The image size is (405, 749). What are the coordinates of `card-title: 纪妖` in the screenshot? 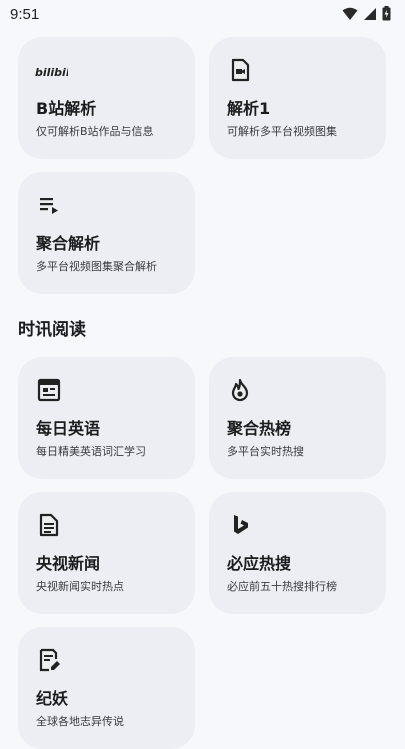 It's located at (52, 698).